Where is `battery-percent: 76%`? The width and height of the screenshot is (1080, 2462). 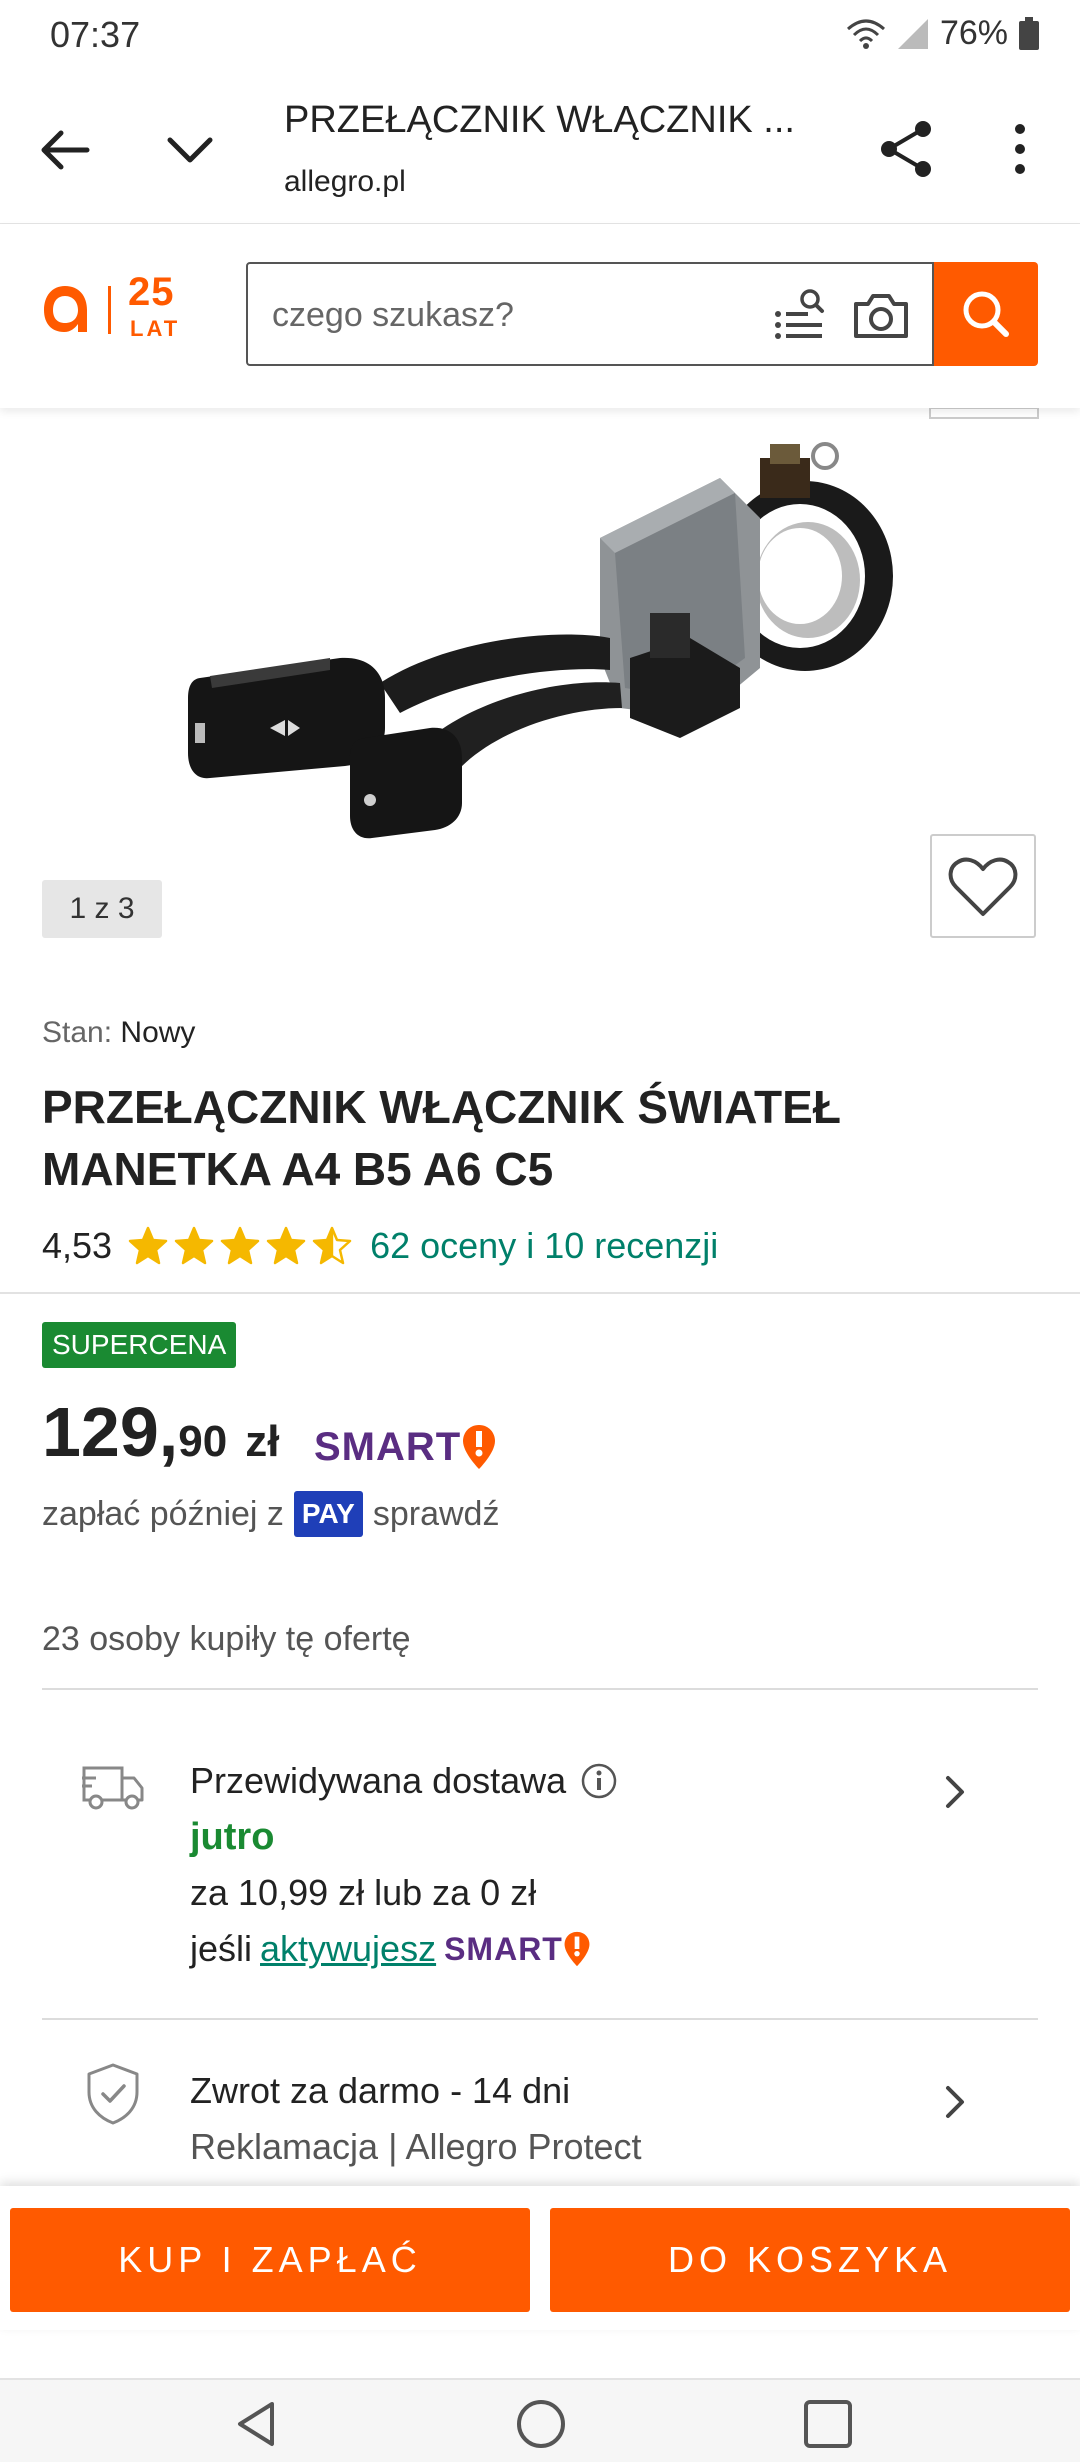 battery-percent: 76% is located at coordinates (973, 33).